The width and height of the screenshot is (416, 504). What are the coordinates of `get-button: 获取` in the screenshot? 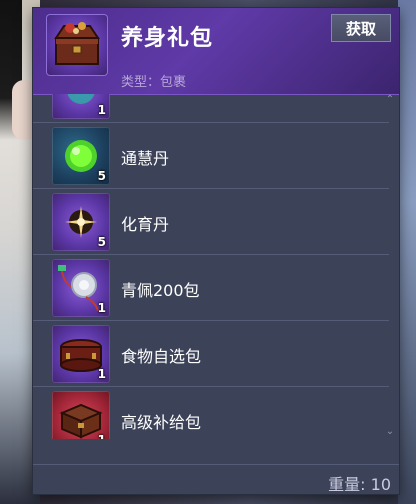 It's located at (361, 28).